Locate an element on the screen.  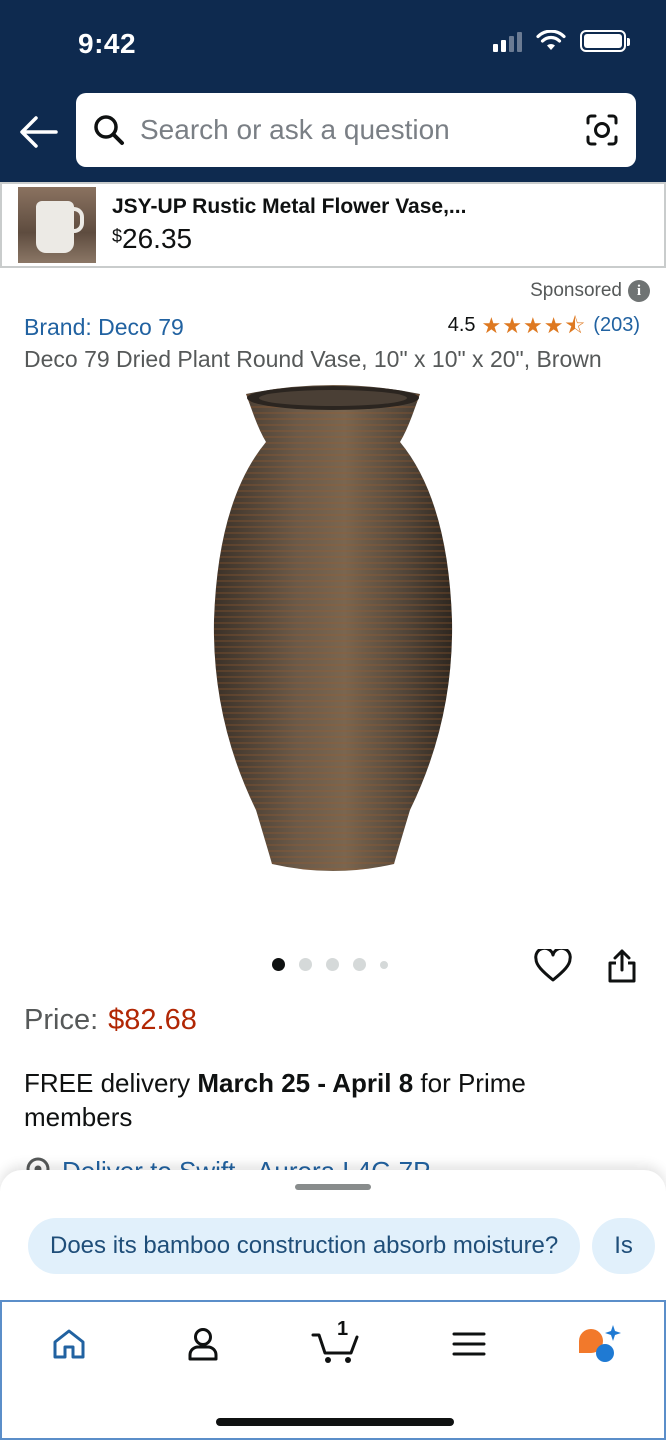
share-icon is located at coordinates (622, 966).